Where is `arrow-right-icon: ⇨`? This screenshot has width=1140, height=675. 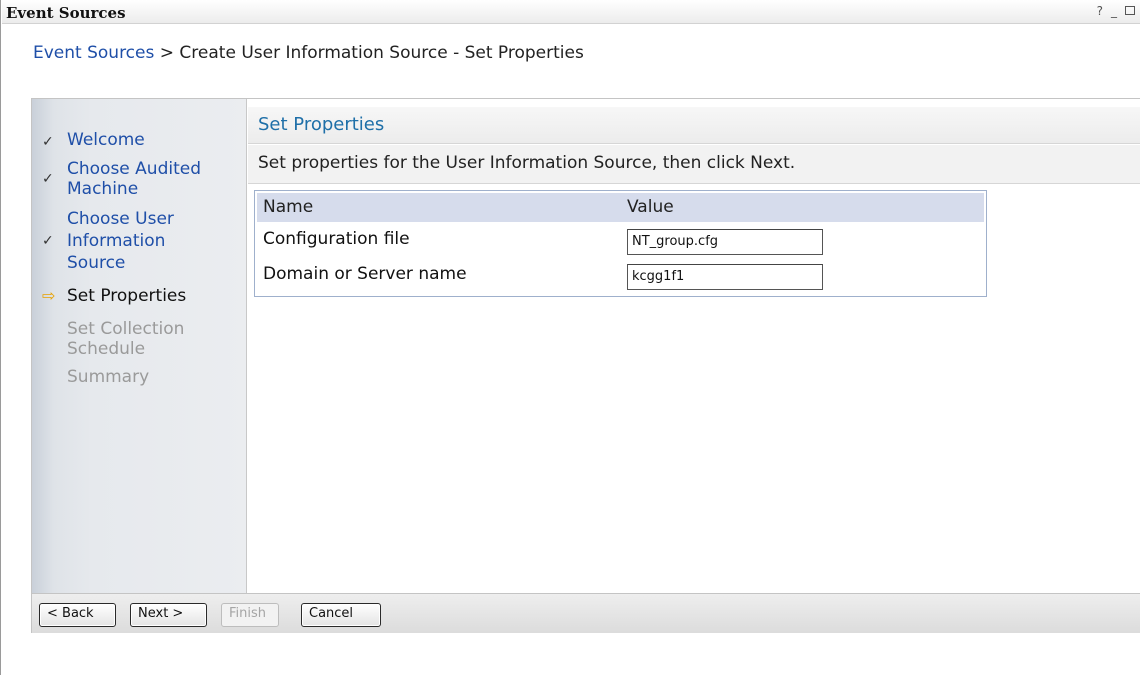 arrow-right-icon: ⇨ is located at coordinates (49, 295).